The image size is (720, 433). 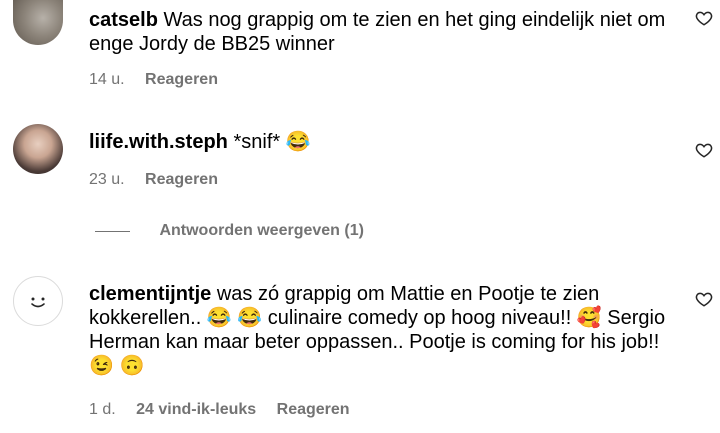 What do you see at coordinates (150, 294) in the screenshot?
I see `comment-username: clementijntje` at bounding box center [150, 294].